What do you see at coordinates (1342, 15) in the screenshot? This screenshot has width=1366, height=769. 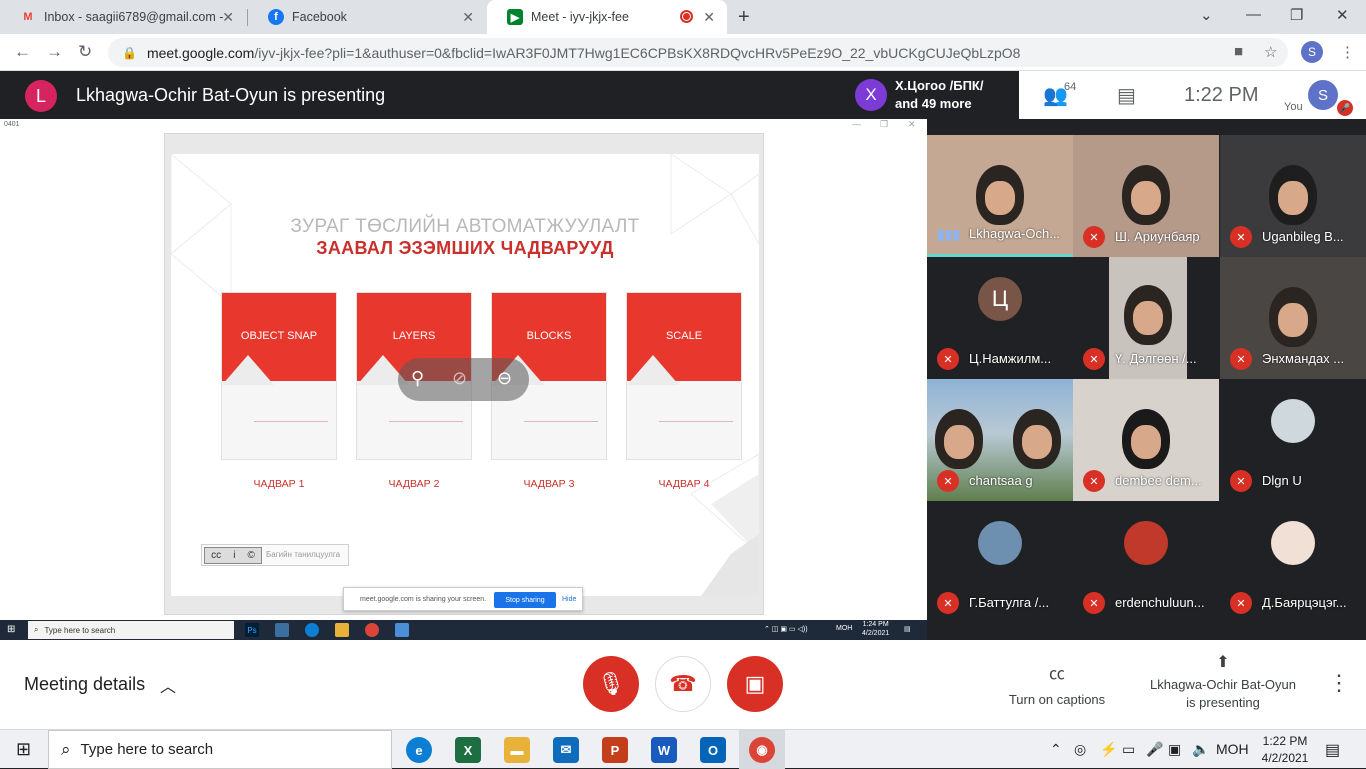 I see `window-close-button: ✕` at bounding box center [1342, 15].